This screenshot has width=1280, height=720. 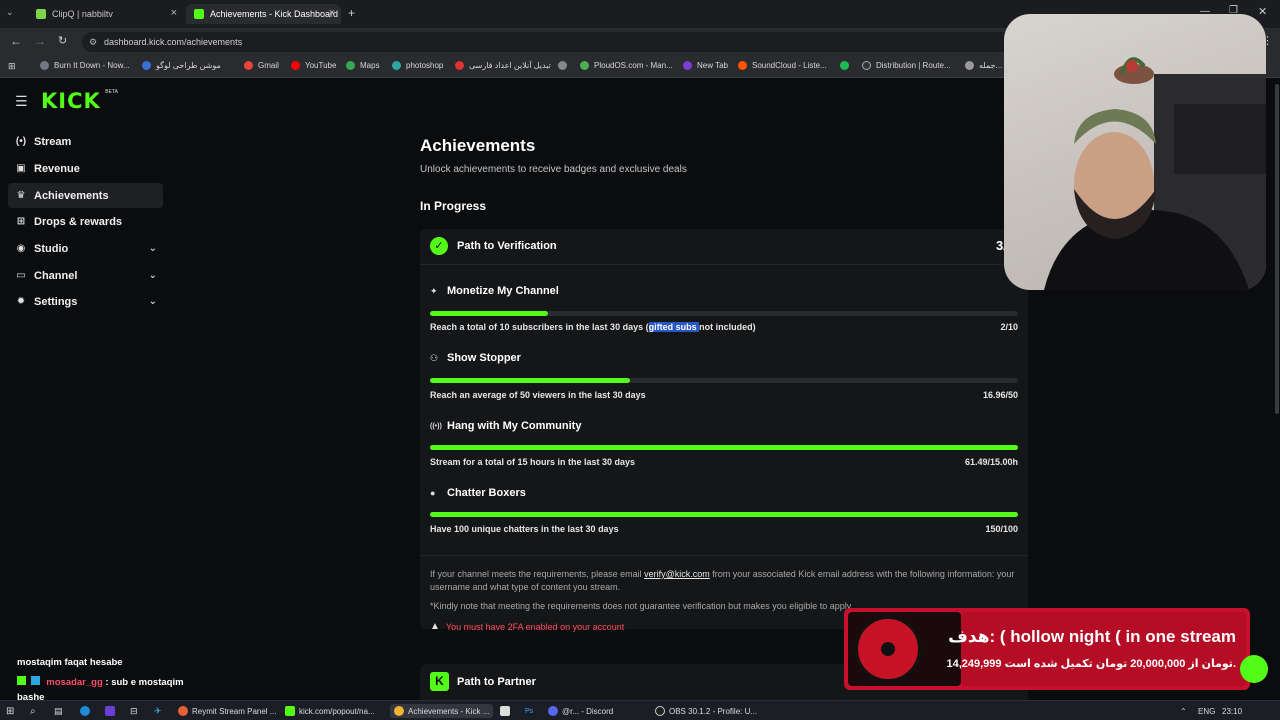 What do you see at coordinates (562, 42) in the screenshot?
I see `url-field: ⚙ dashboard.kick.com/achievements` at bounding box center [562, 42].